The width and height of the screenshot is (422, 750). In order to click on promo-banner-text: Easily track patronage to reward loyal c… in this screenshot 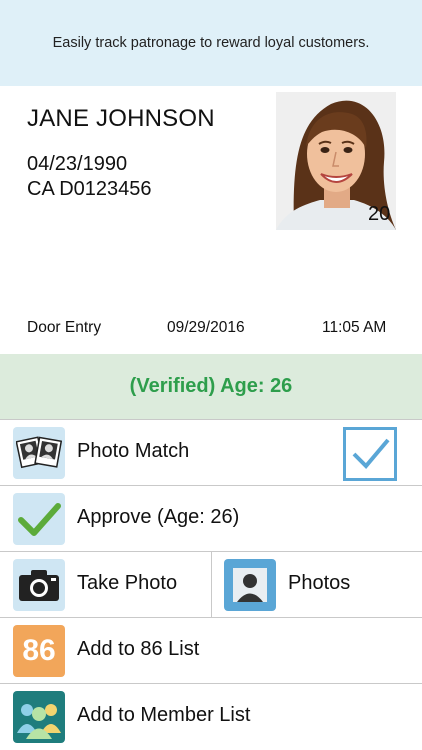, I will do `click(211, 43)`.